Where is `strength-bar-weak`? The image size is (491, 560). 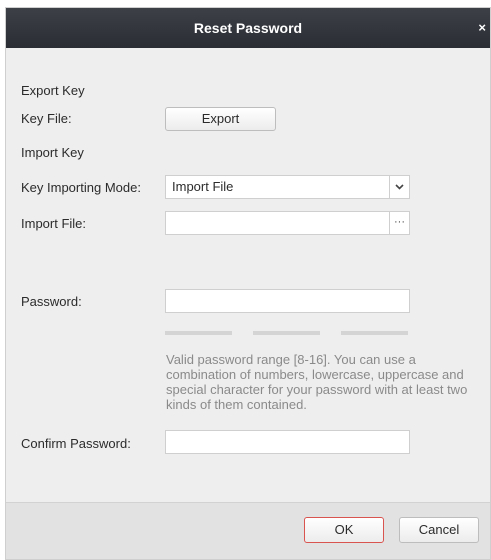 strength-bar-weak is located at coordinates (198, 333).